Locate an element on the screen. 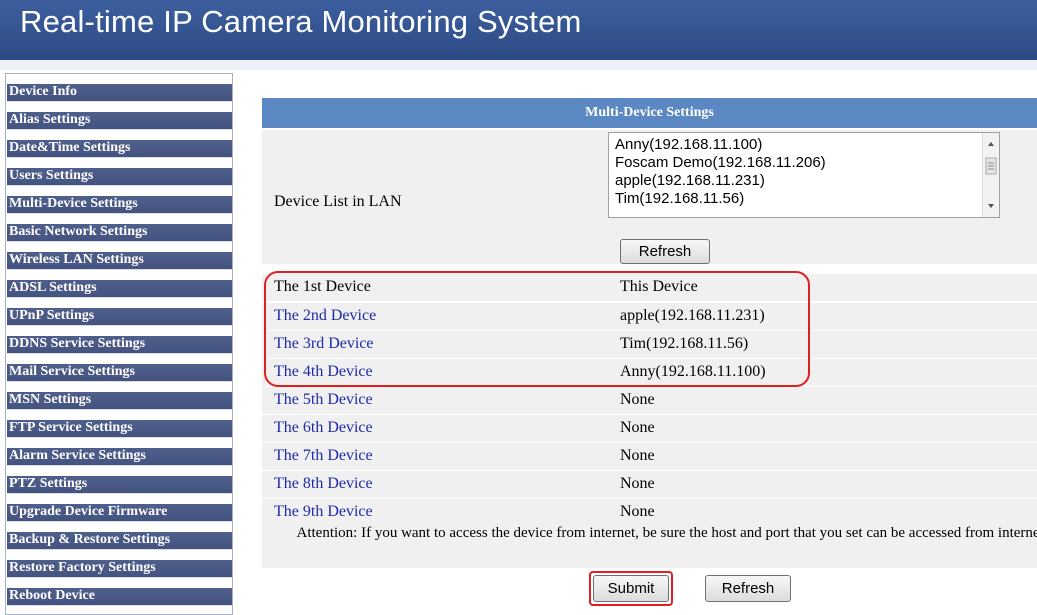  sidebar-item-basic-network-settings: Basic Network Settings is located at coordinates (119, 233).